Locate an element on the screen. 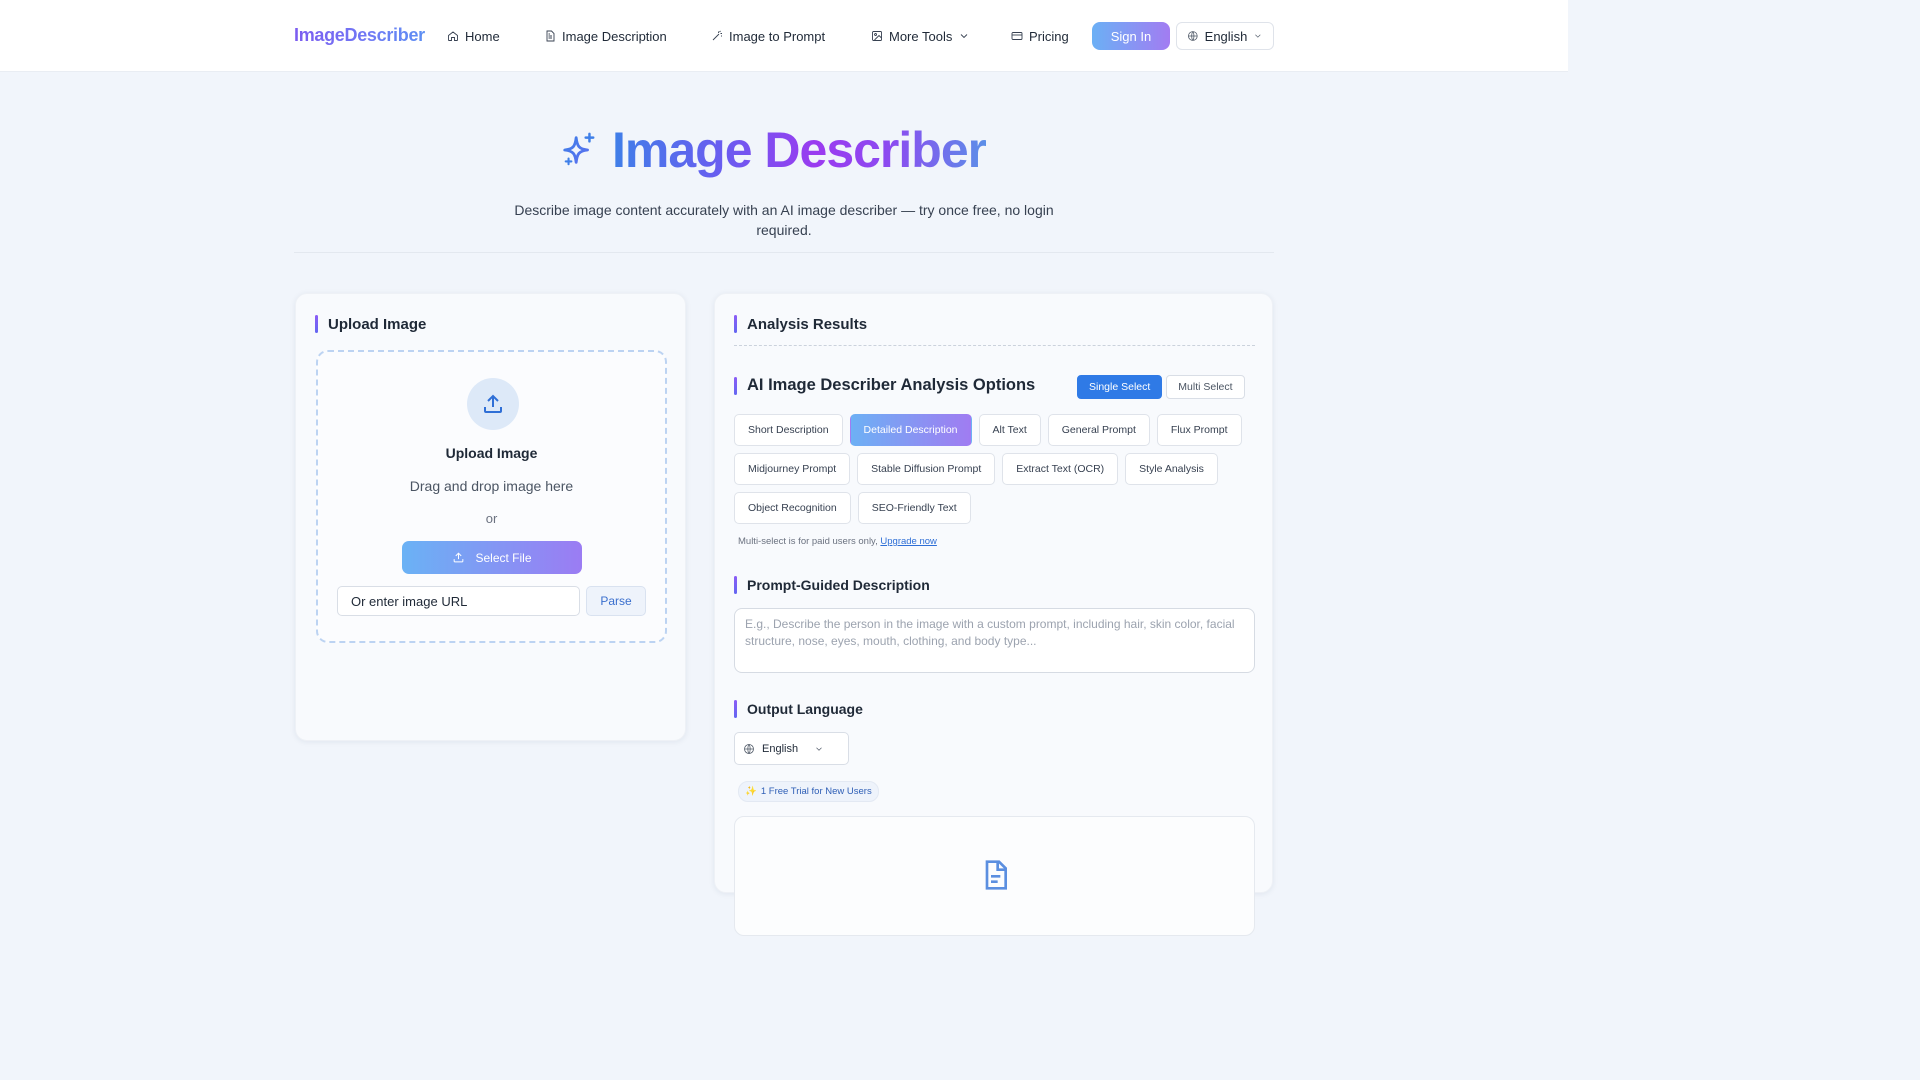 Image resolution: width=1920 pixels, height=1080 pixels. free-trial-badge: ✨ 1 Free Trial for New Users is located at coordinates (808, 791).